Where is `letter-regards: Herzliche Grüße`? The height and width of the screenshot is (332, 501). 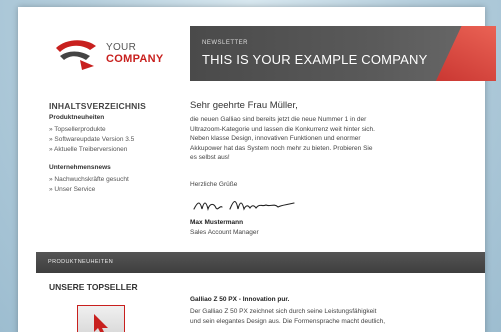
letter-regards: Herzliche Grüße is located at coordinates (214, 184).